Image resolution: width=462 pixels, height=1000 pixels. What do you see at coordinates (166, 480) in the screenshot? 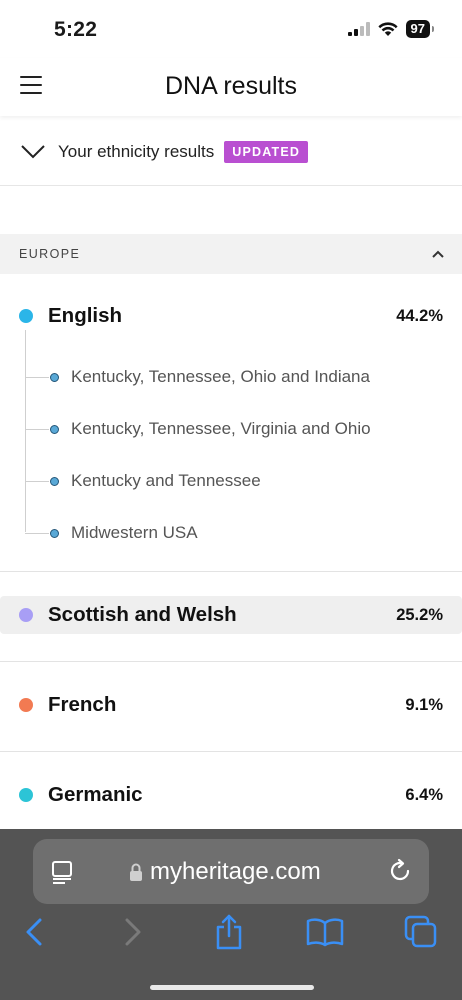
I see `subregion-label: Kentucky and Tennessee` at bounding box center [166, 480].